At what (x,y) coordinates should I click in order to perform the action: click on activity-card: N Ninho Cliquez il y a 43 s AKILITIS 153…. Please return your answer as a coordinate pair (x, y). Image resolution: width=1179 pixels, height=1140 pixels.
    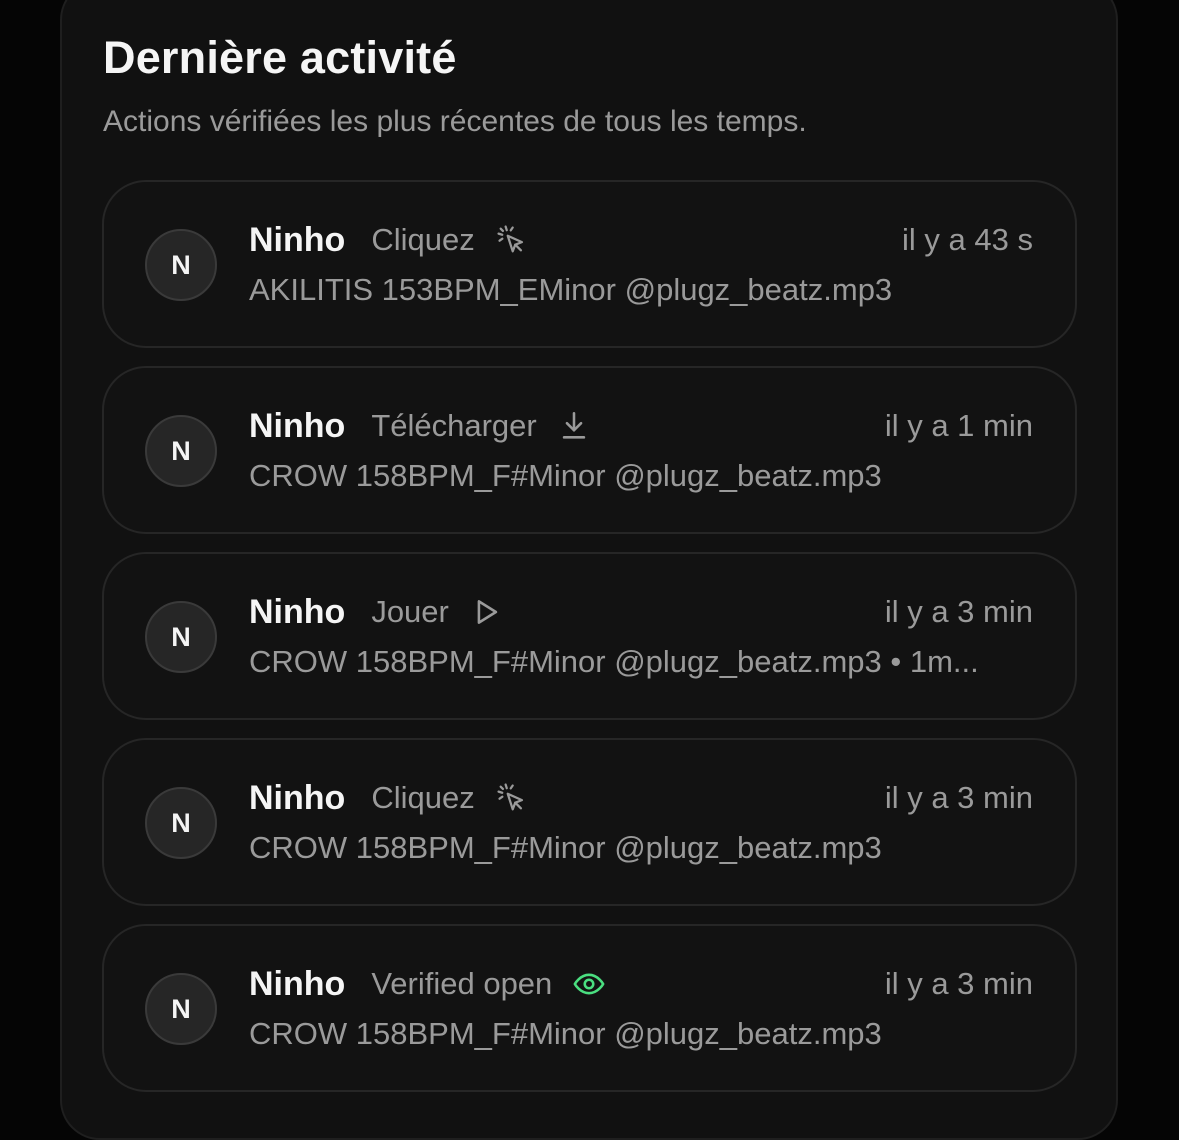
    Looking at the image, I should click on (589, 264).